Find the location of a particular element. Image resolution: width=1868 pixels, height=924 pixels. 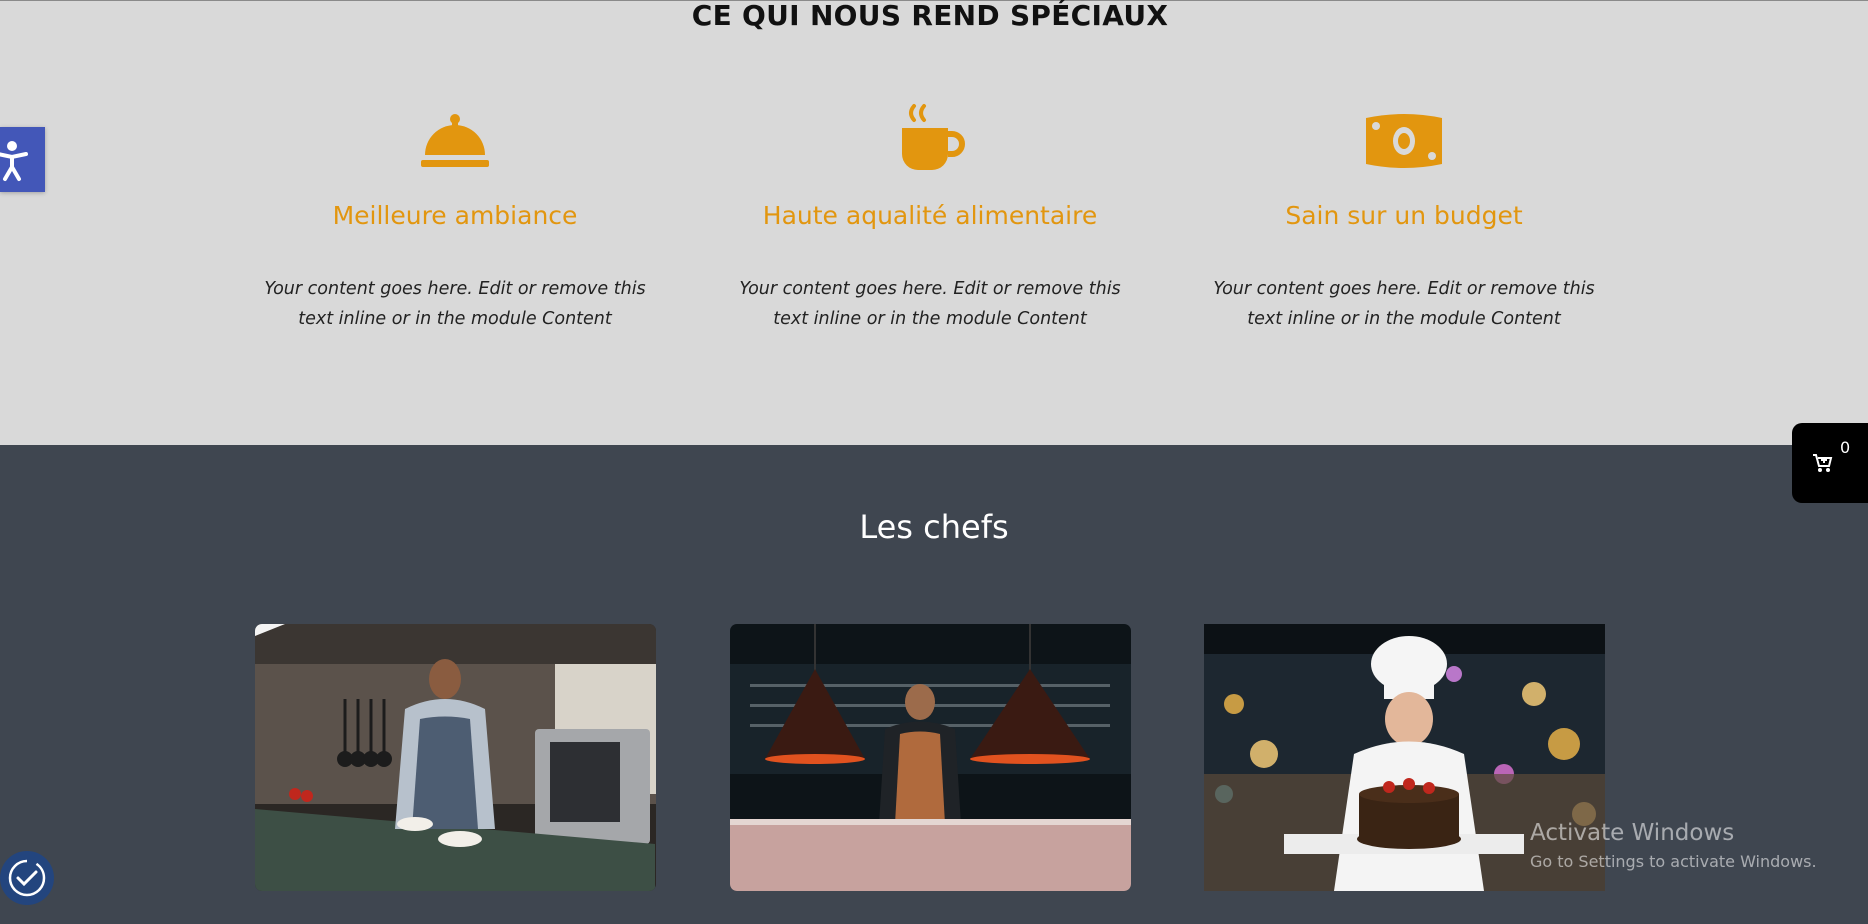

cookie-settings-button is located at coordinates (27, 878).